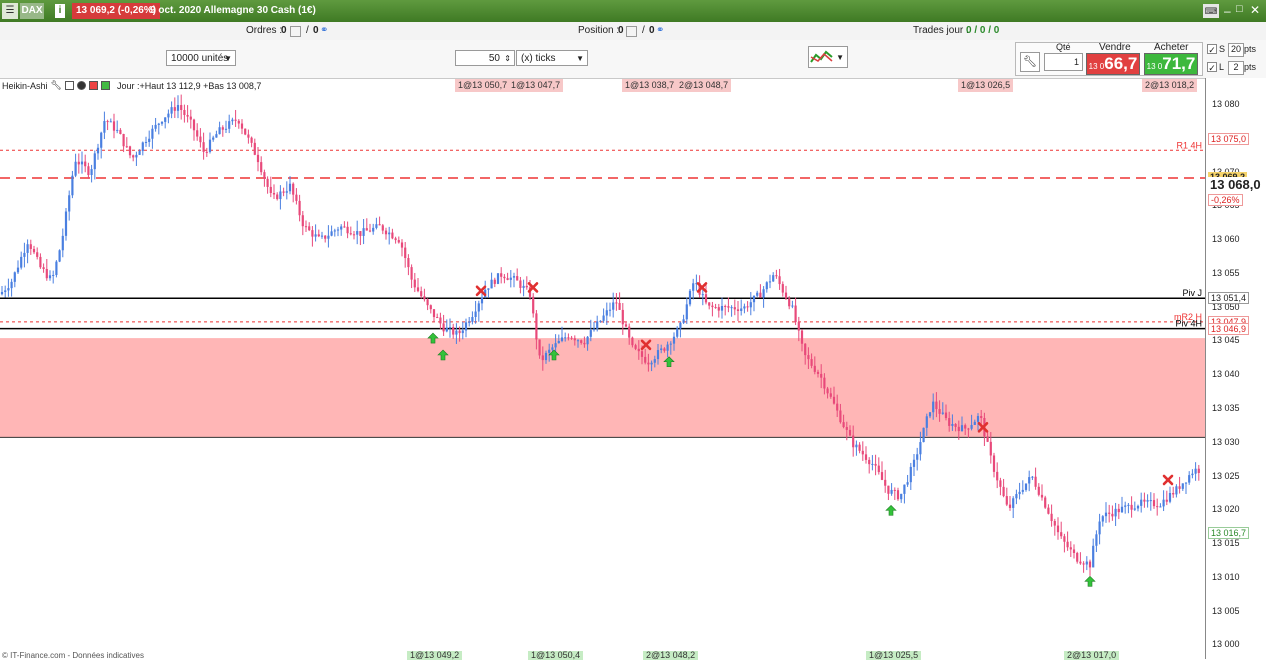  Describe the element at coordinates (1226, 644) in the screenshot. I see `axis-tick-label: 13 000` at that location.